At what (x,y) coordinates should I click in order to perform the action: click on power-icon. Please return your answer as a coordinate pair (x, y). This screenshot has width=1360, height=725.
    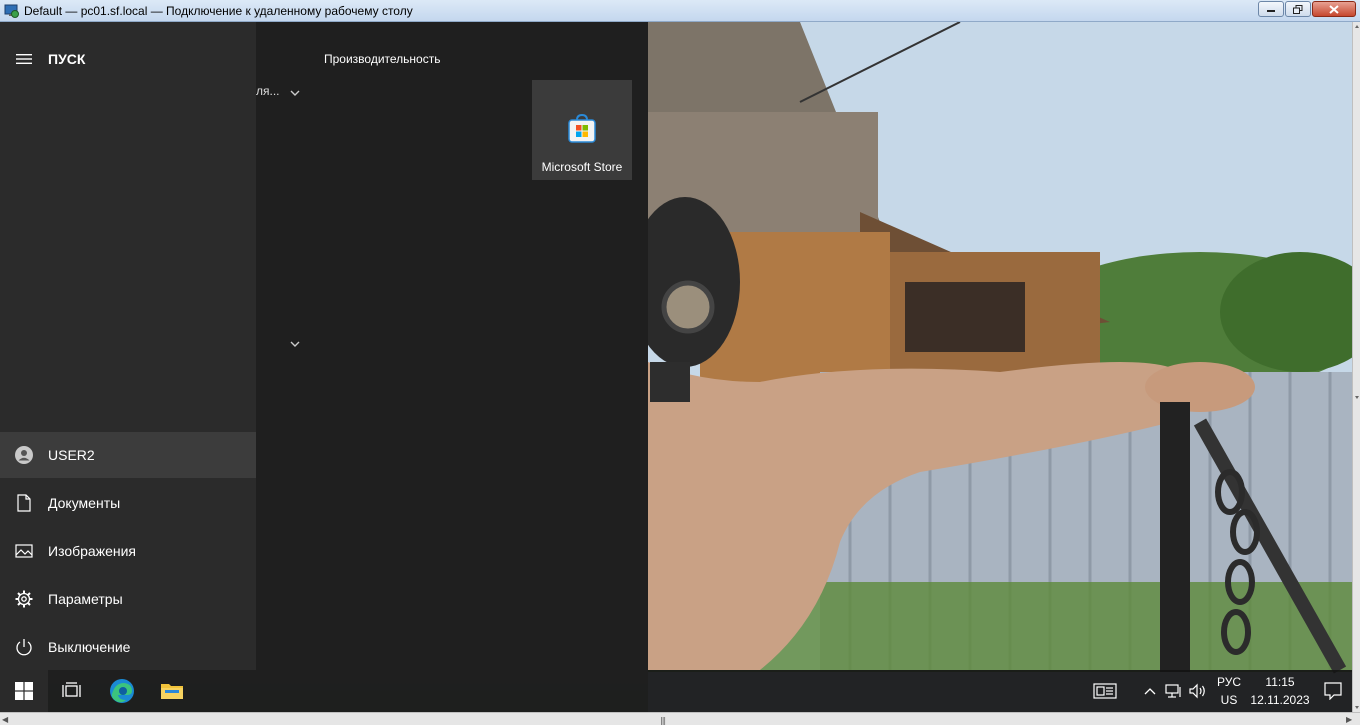
    Looking at the image, I should click on (24, 647).